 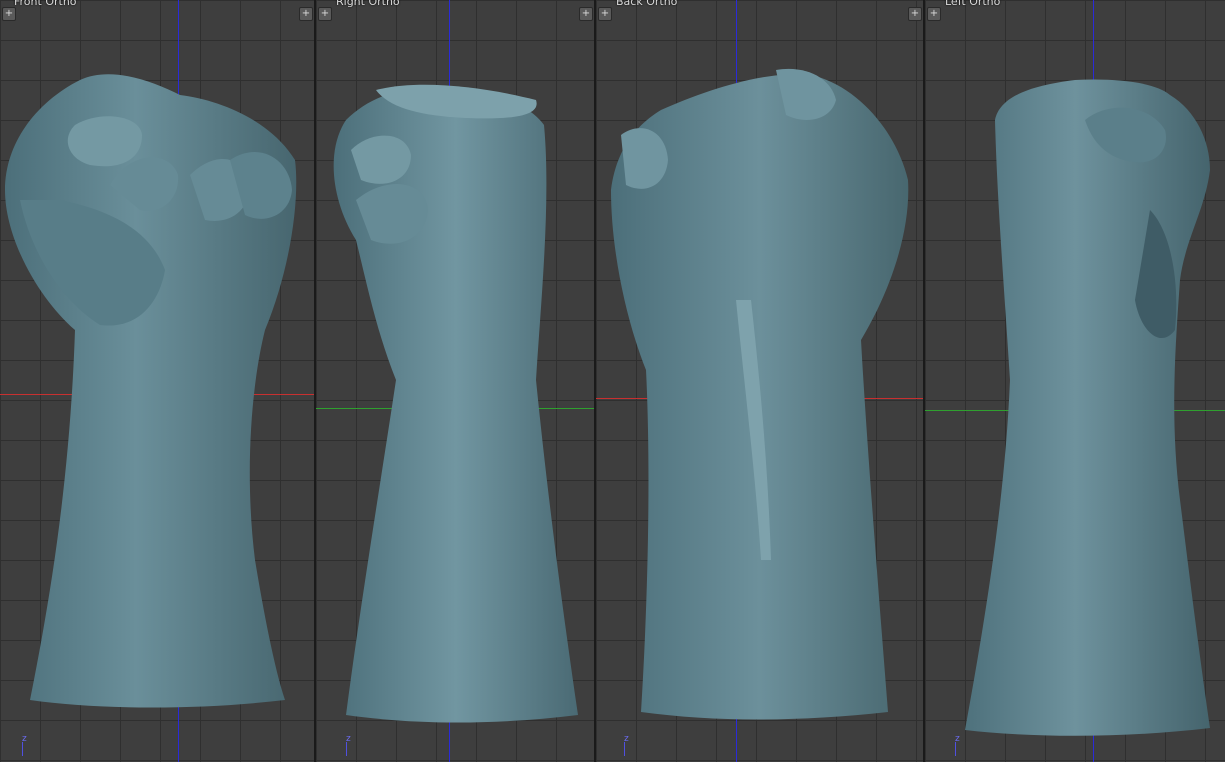 I want to click on viewport-label: Left Ortho, so click(x=973, y=4).